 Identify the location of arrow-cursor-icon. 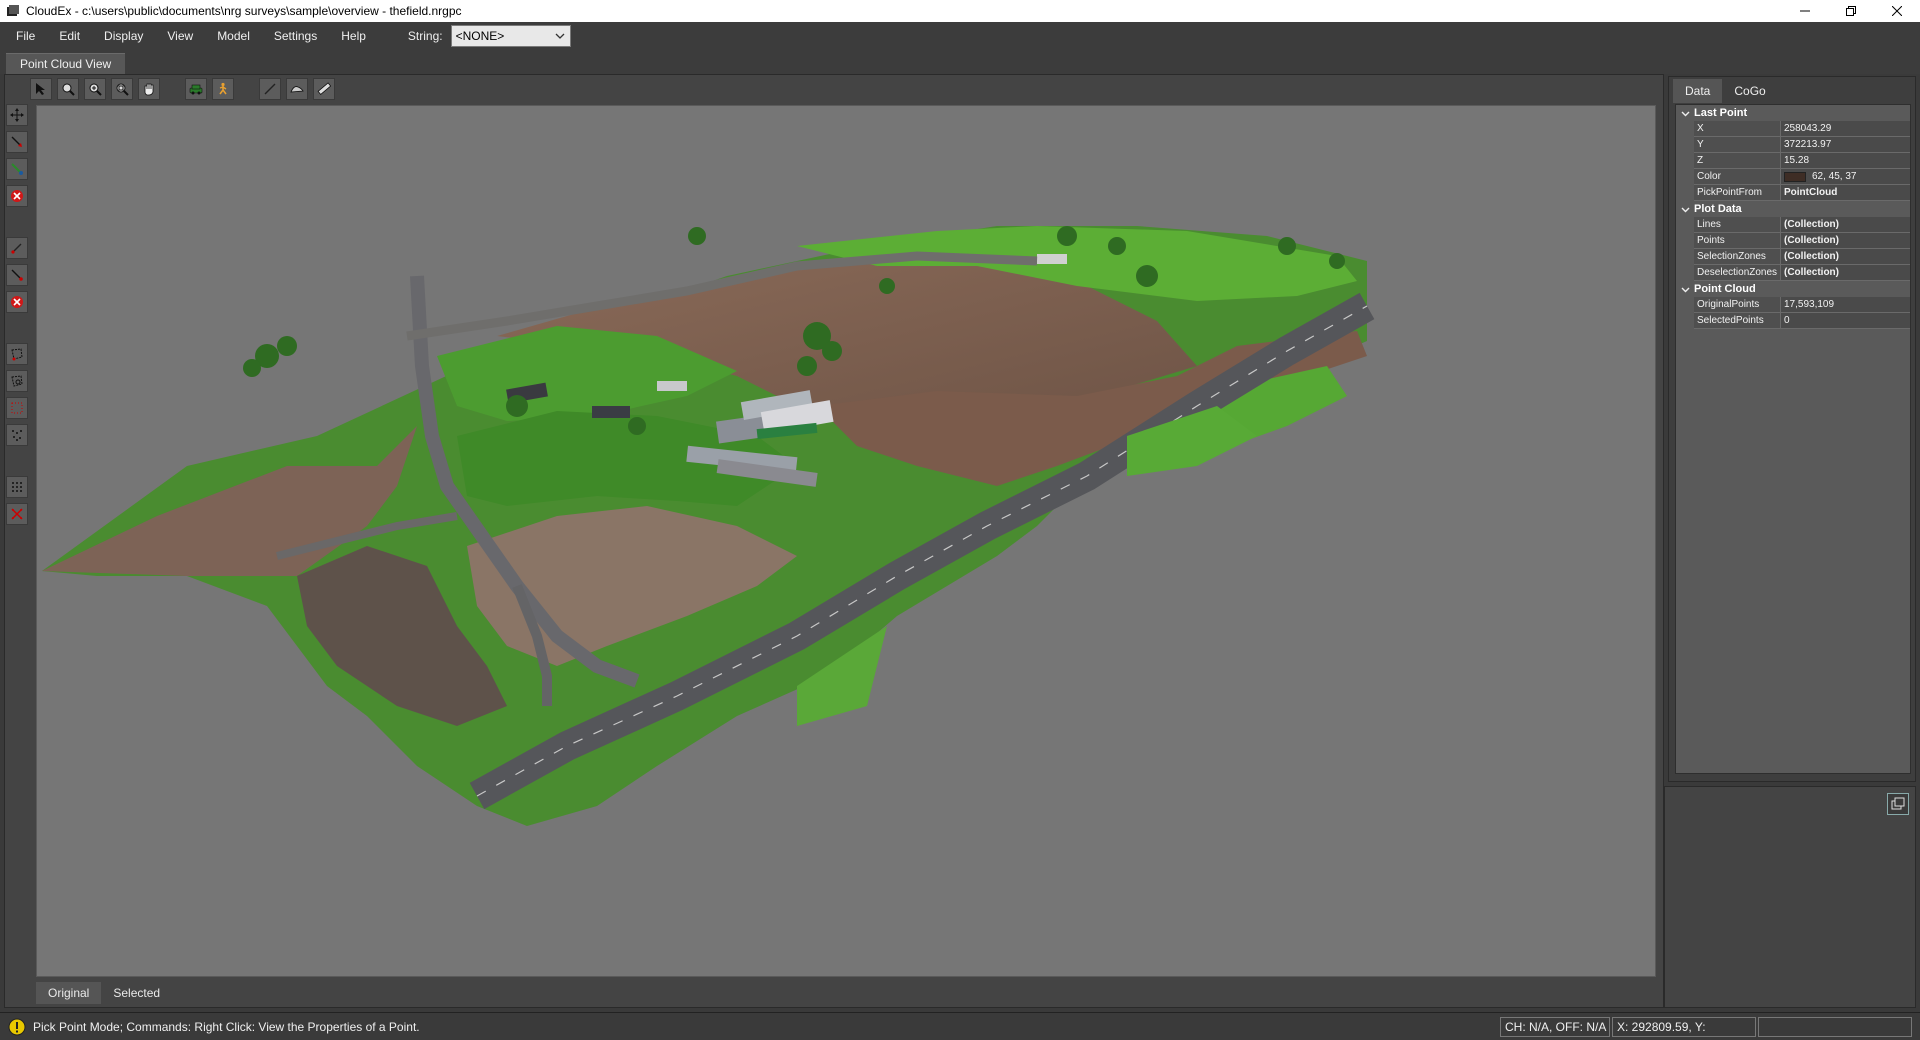
(40, 89).